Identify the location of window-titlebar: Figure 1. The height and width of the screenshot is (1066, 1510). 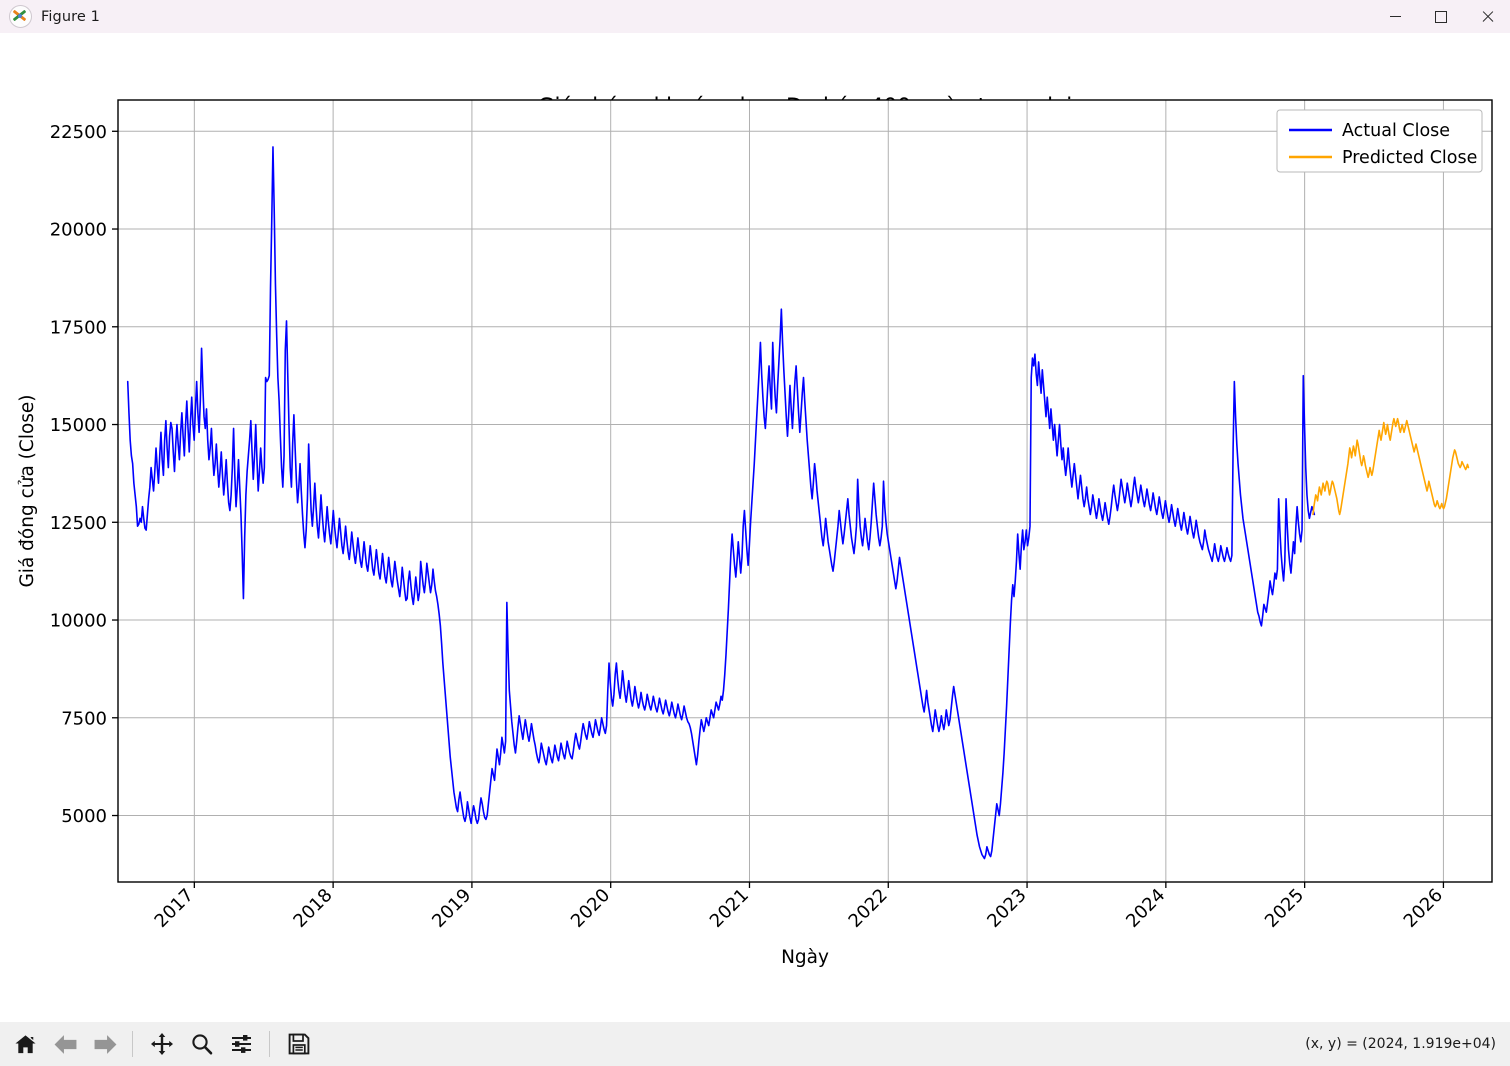
(755, 17).